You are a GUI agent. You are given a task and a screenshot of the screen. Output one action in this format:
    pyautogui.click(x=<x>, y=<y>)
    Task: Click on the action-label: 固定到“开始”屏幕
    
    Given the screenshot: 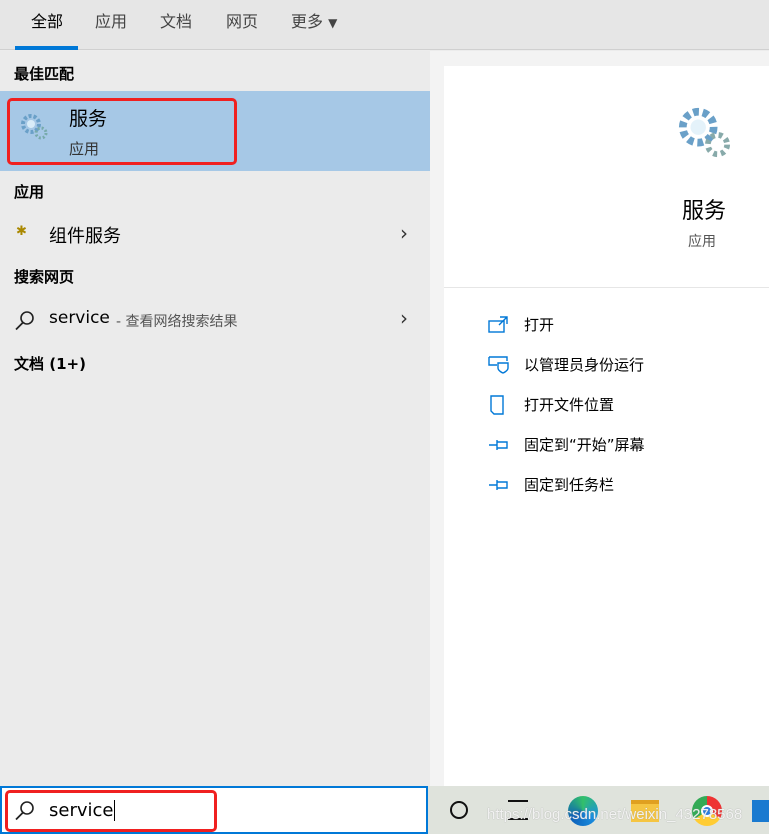 What is the action you would take?
    pyautogui.click(x=584, y=445)
    